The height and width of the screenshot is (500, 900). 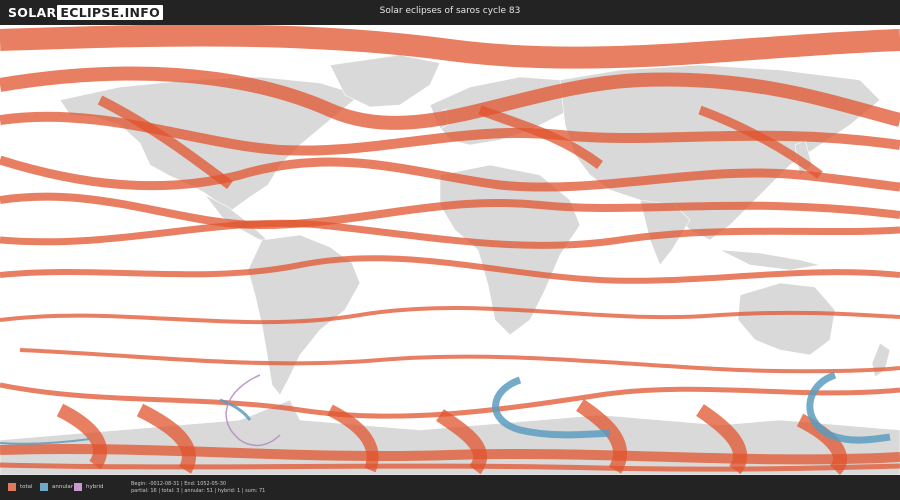 I want to click on saros-info-dates: Begin: -0012-08-31 | End: 1052-05-30, so click(x=179, y=484).